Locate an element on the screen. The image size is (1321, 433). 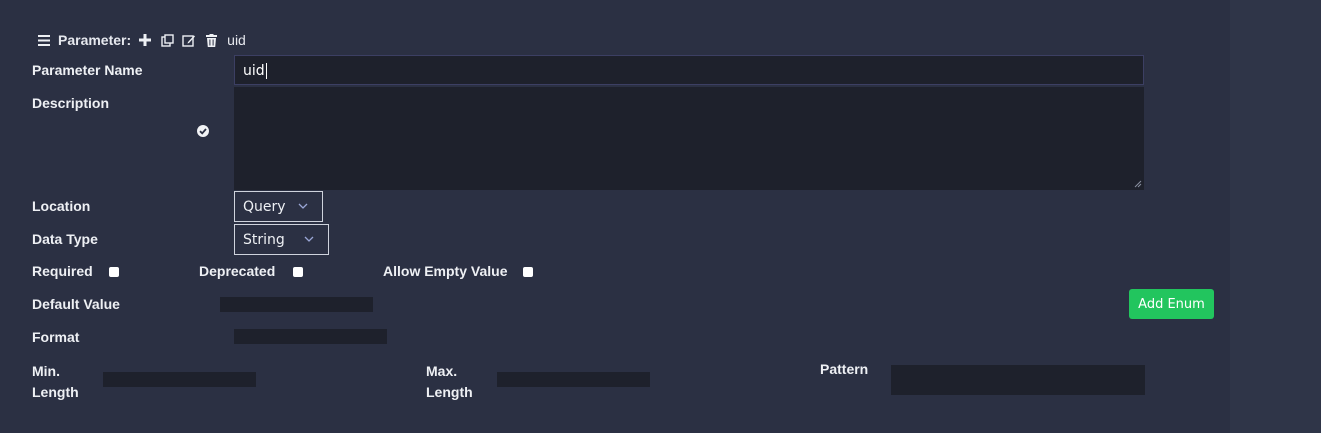
data-type-select: String is located at coordinates (281, 239).